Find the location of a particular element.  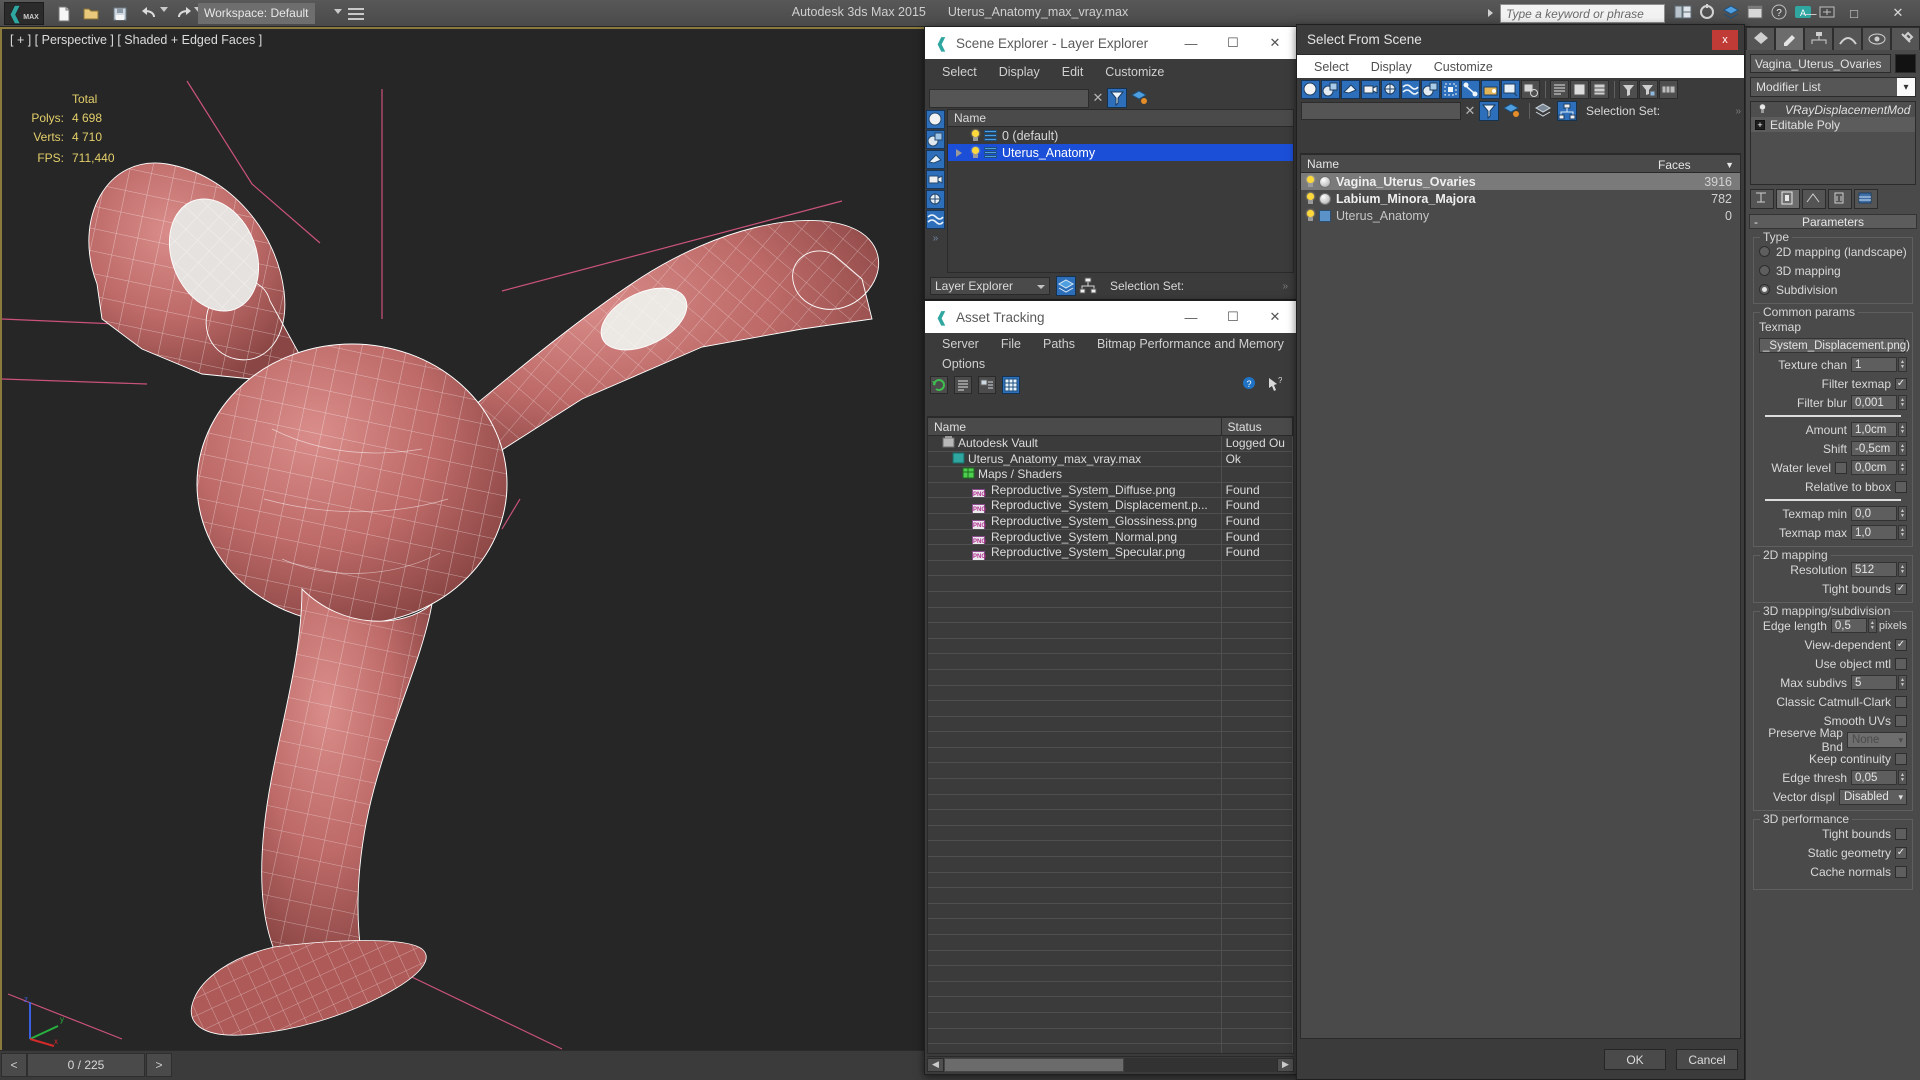

sfs-column-faces: Faces ▼ is located at coordinates (1696, 163).